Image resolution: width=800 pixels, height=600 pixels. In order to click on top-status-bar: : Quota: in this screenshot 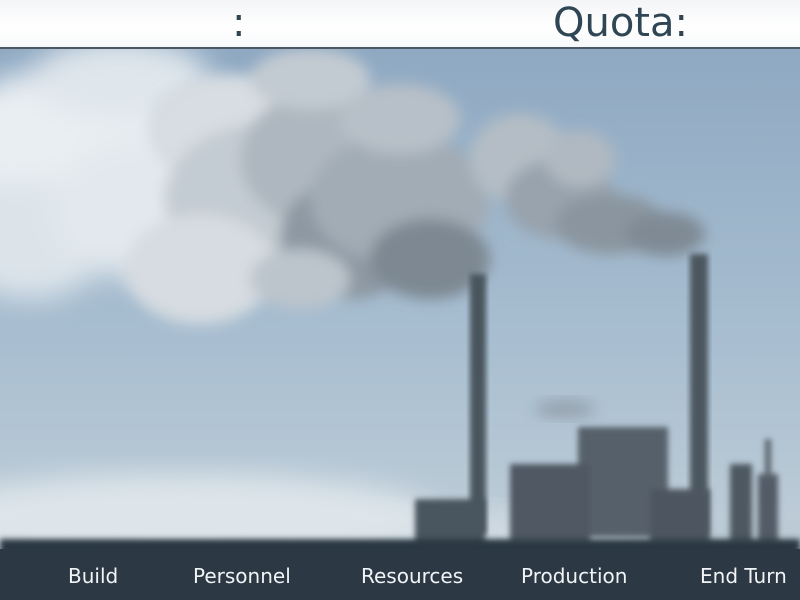, I will do `click(400, 24)`.